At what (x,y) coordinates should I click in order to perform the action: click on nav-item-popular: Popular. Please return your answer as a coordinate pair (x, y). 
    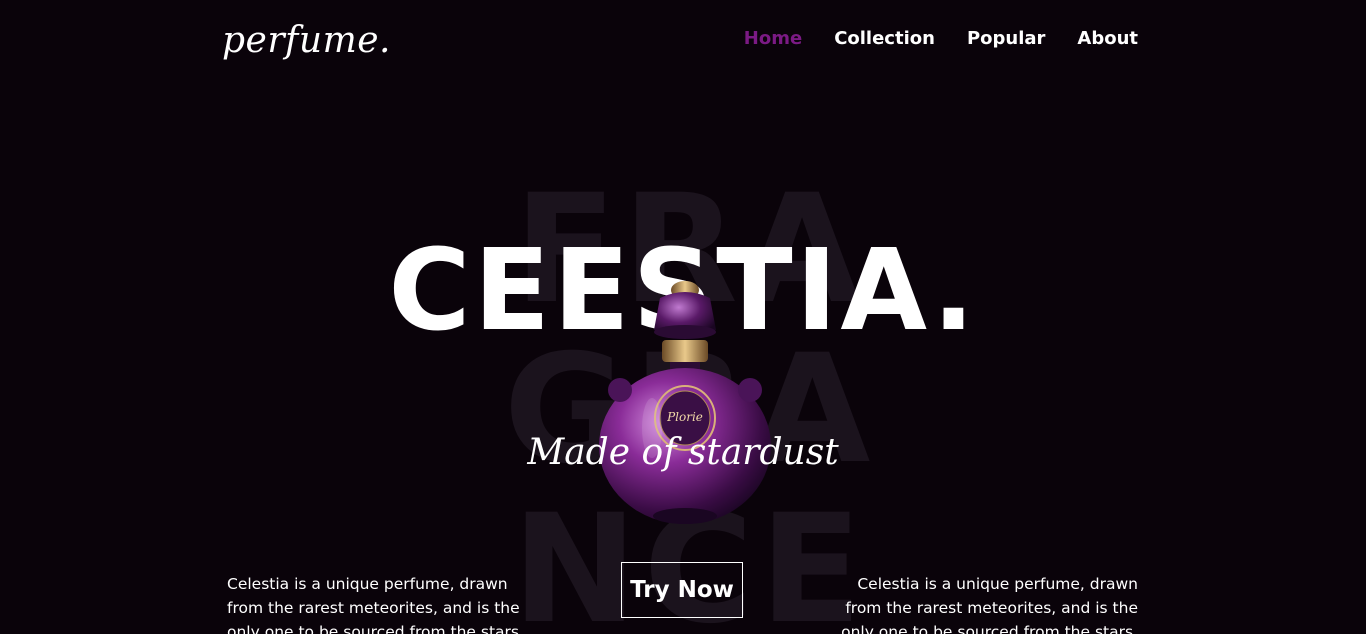
    Looking at the image, I should click on (1006, 38).